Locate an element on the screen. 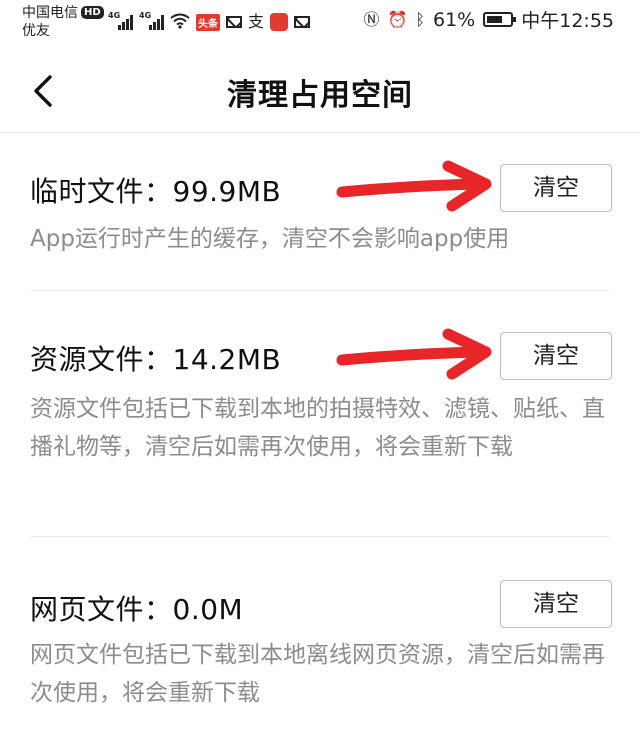 This screenshot has height=740, width=640. carrier-name: 中国电信 is located at coordinates (50, 13).